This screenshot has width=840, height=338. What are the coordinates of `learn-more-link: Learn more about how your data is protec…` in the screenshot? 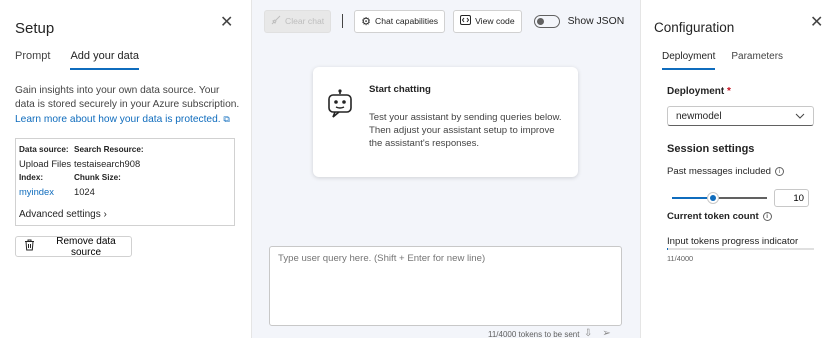 It's located at (118, 119).